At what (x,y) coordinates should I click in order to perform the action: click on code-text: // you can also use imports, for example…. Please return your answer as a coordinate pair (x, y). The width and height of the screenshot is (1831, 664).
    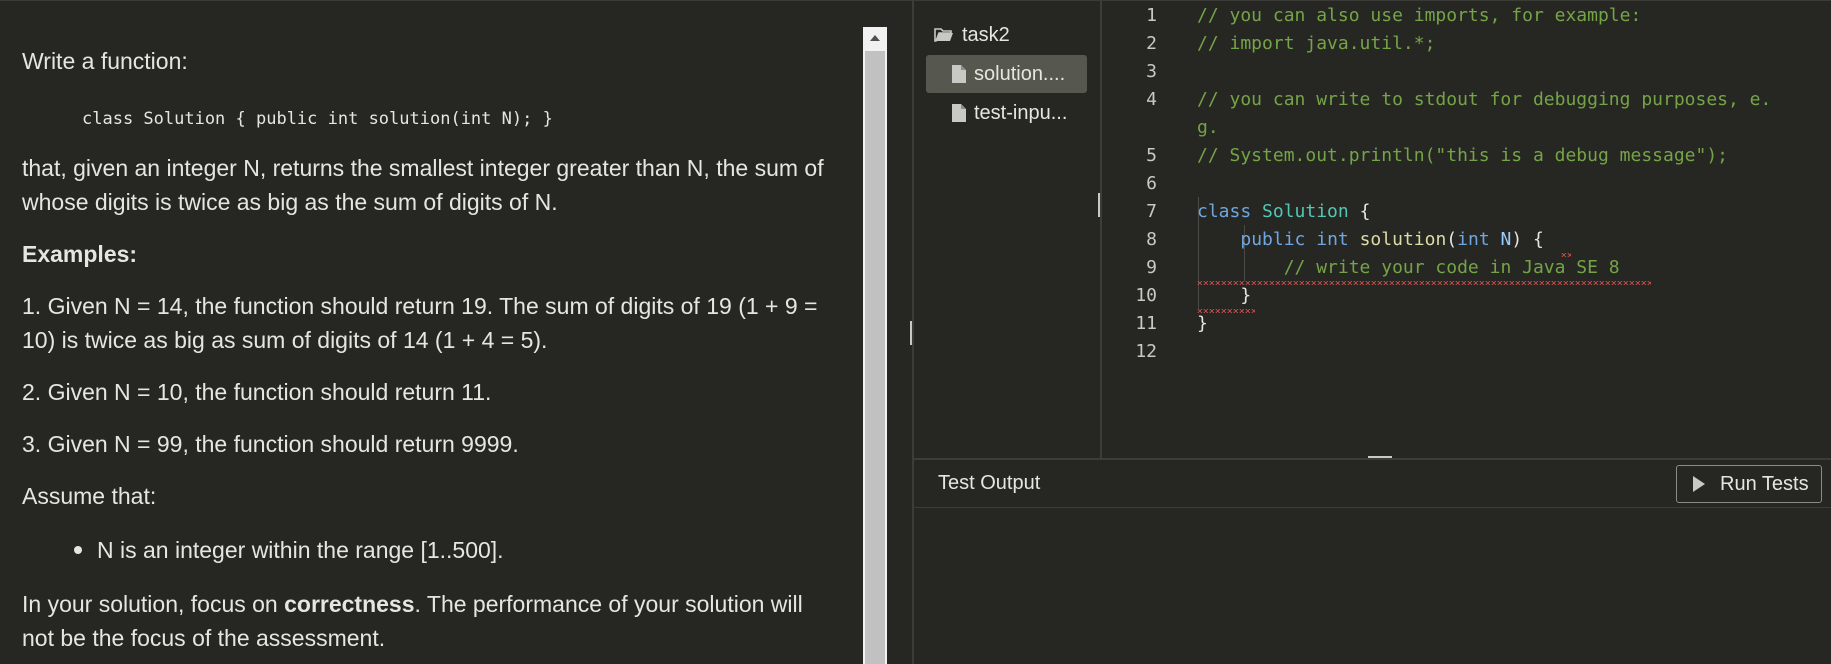
    Looking at the image, I should click on (1419, 15).